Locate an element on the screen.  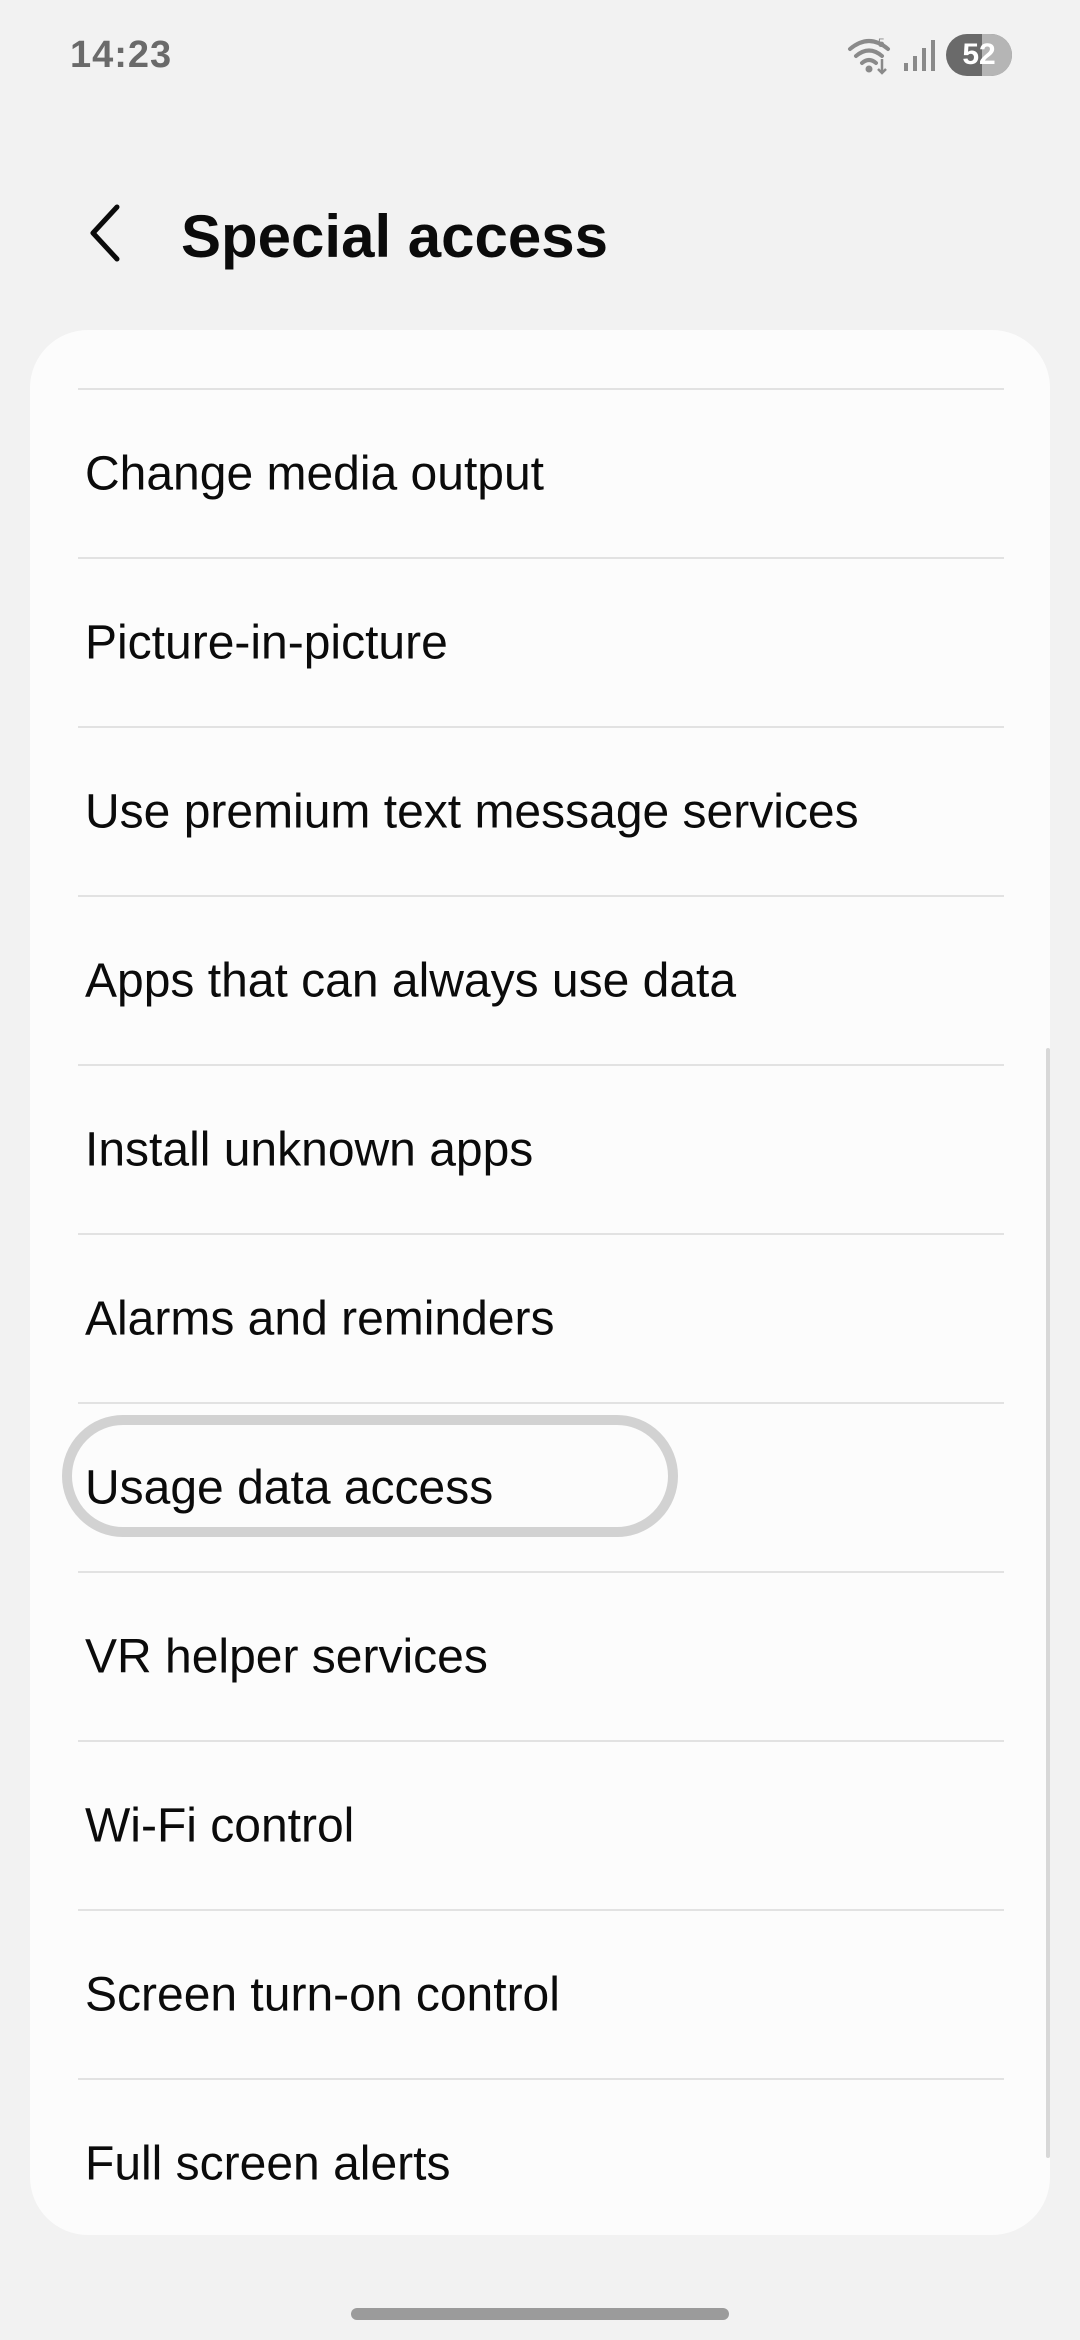
list-item-screen-turn-on-control: Screen turn-on control is located at coordinates (541, 1993).